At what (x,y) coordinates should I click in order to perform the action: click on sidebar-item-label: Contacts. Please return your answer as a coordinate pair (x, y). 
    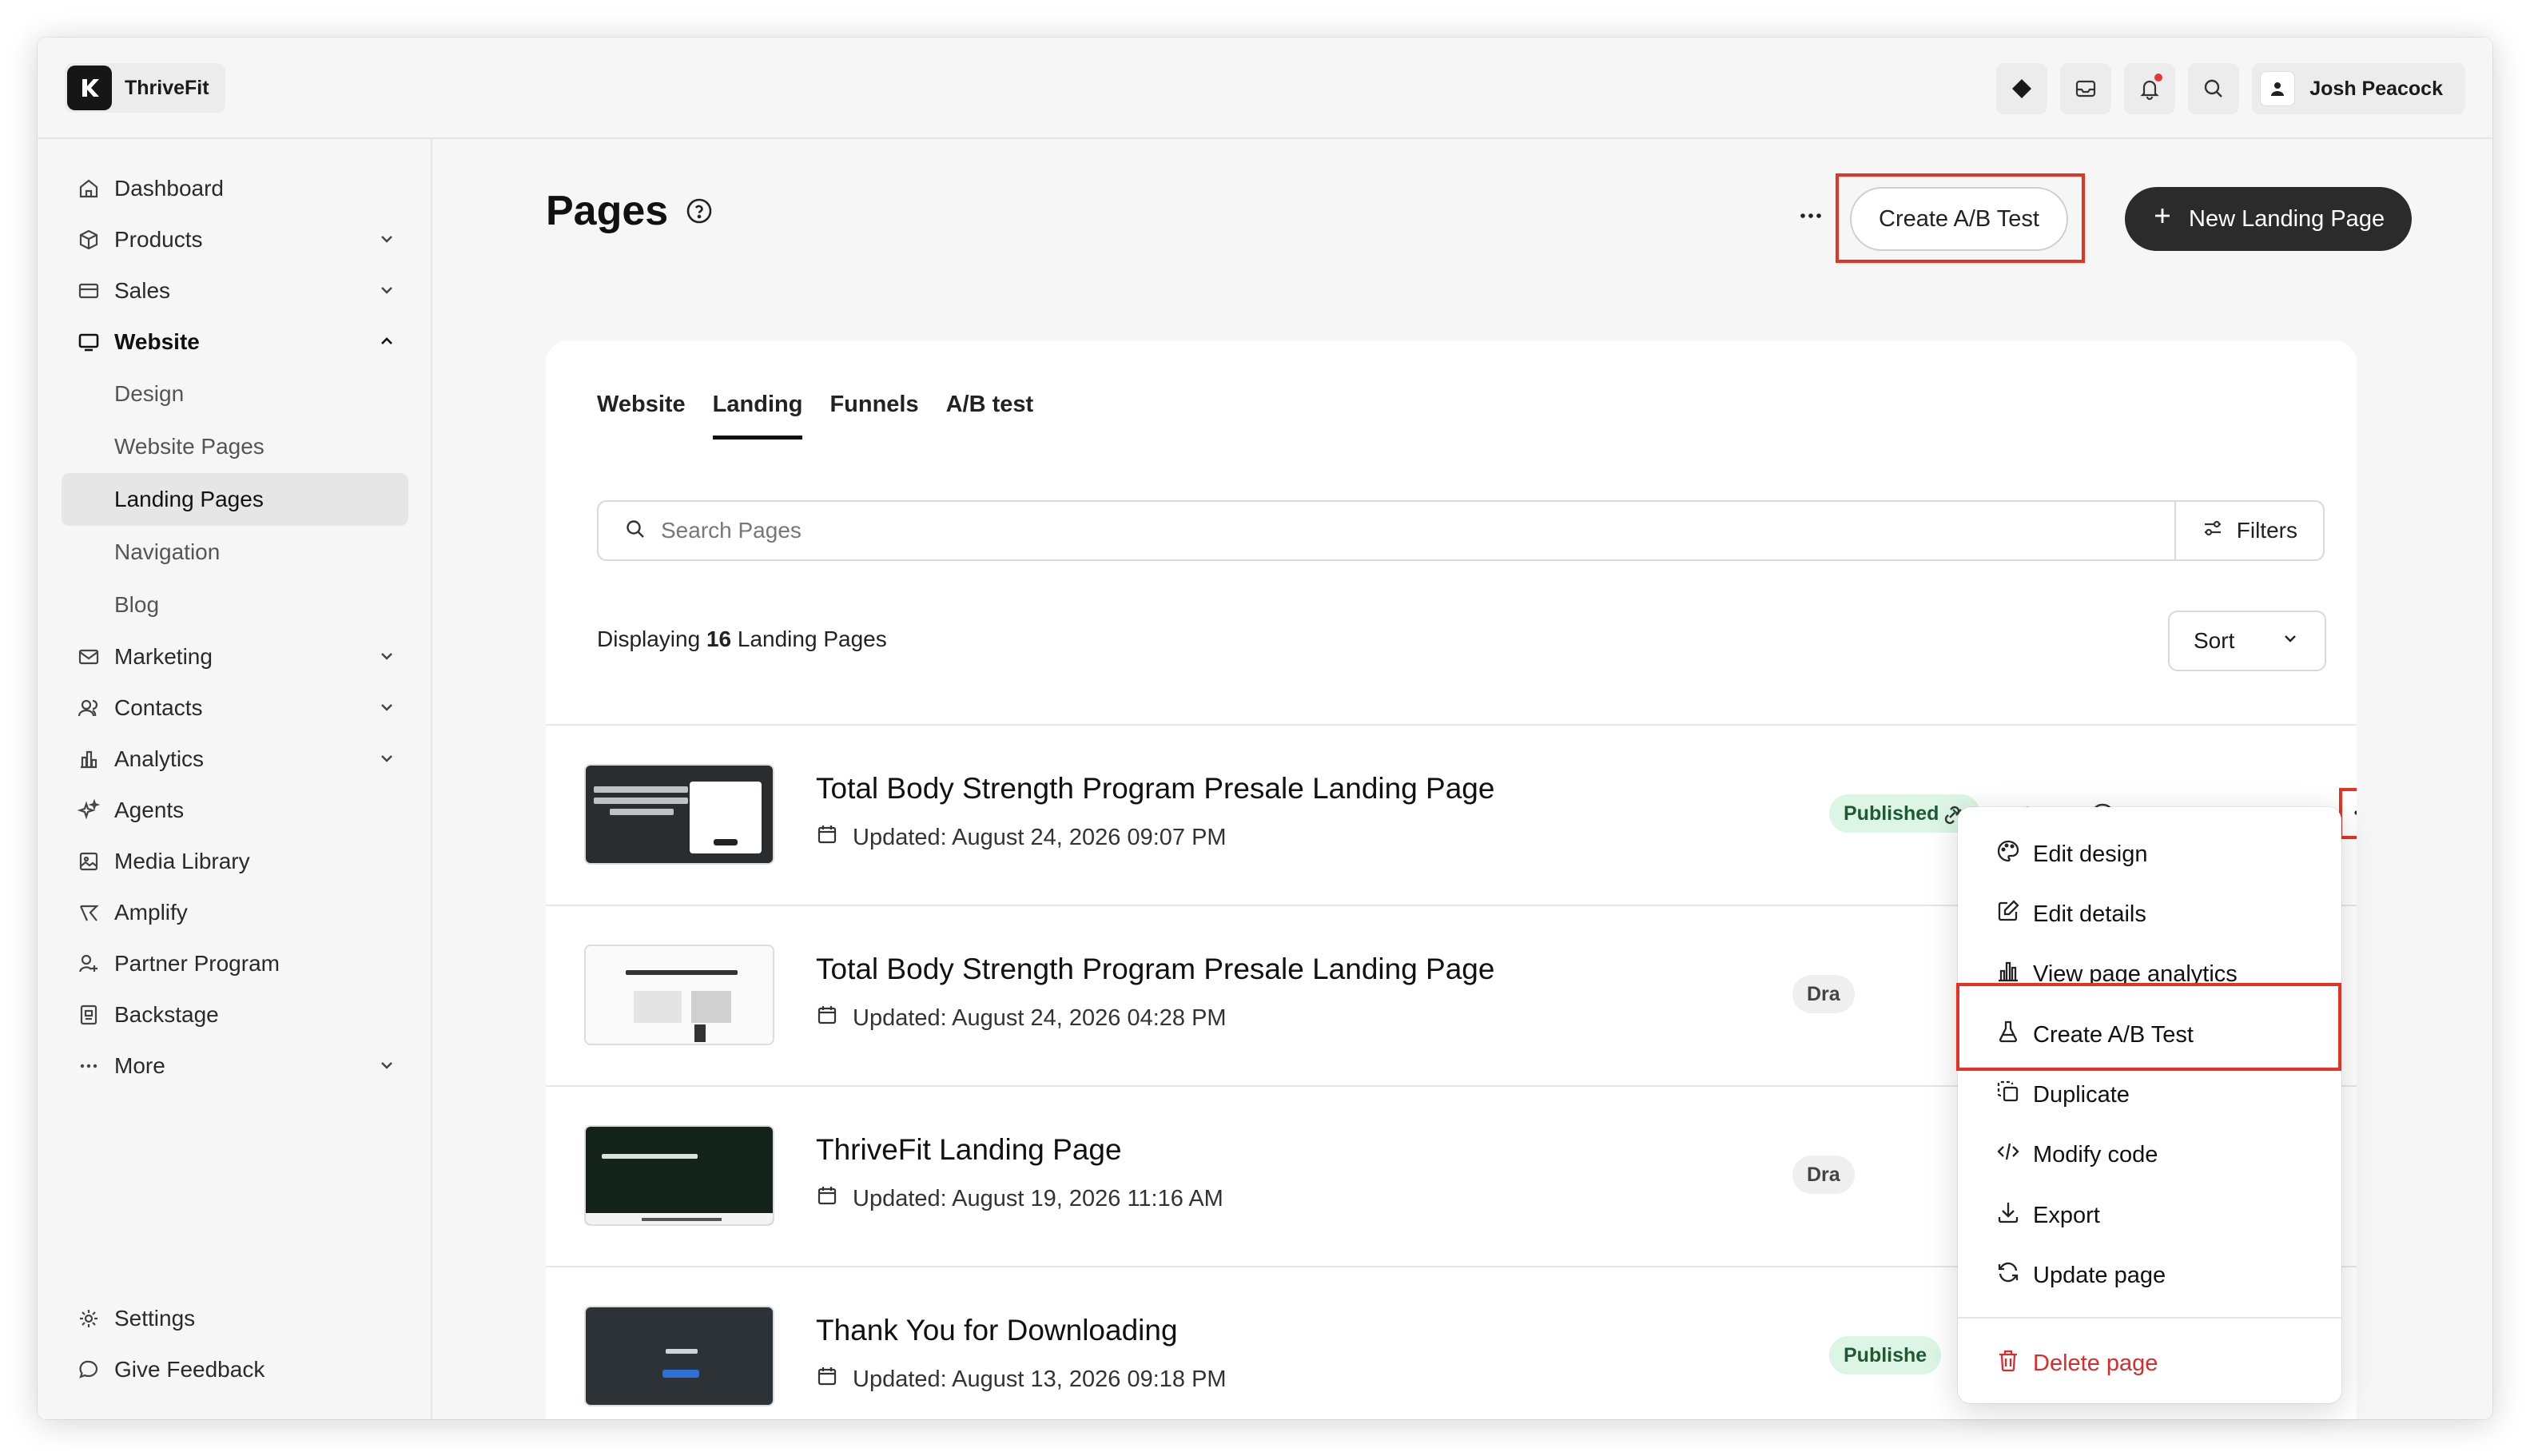
    Looking at the image, I should click on (158, 707).